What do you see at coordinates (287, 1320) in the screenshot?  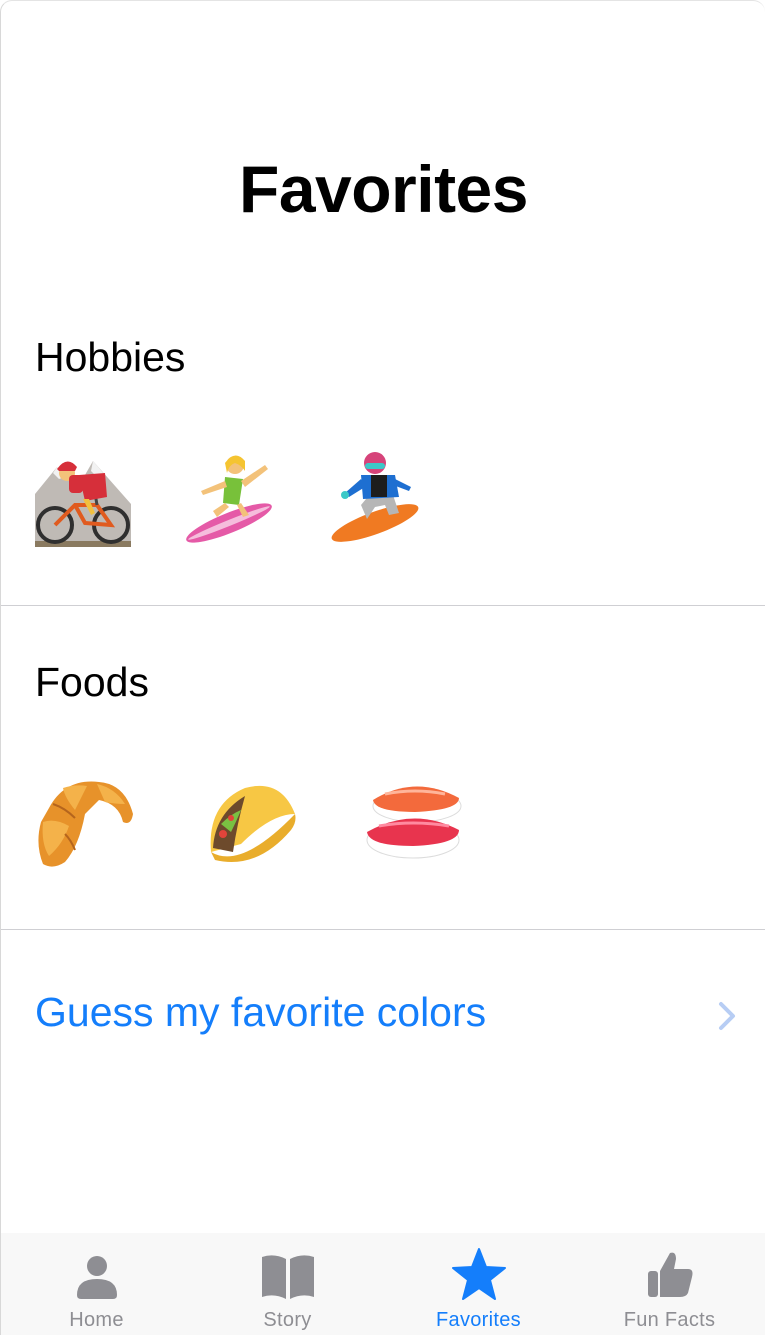 I see `tab-story-label: Story` at bounding box center [287, 1320].